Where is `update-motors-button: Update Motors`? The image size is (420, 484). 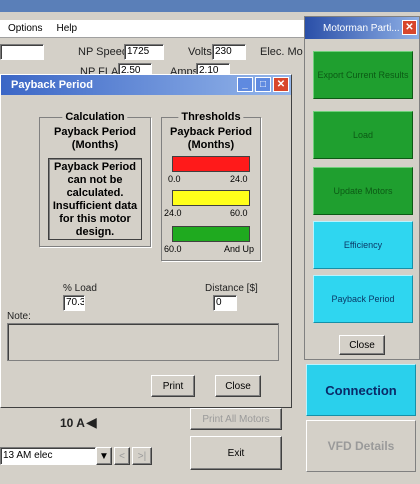 update-motors-button: Update Motors is located at coordinates (363, 191).